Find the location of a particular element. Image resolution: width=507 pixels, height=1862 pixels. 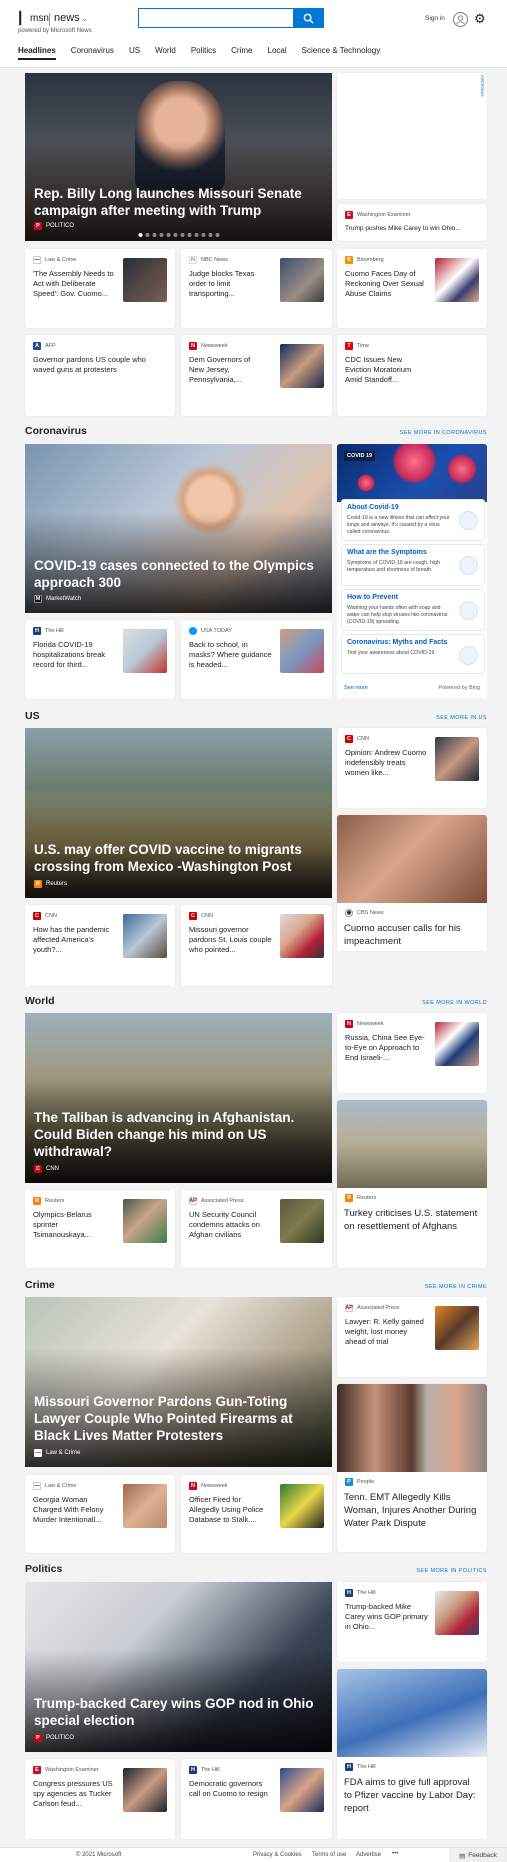

feedback-button: ▤ Feedback is located at coordinates (478, 1855).